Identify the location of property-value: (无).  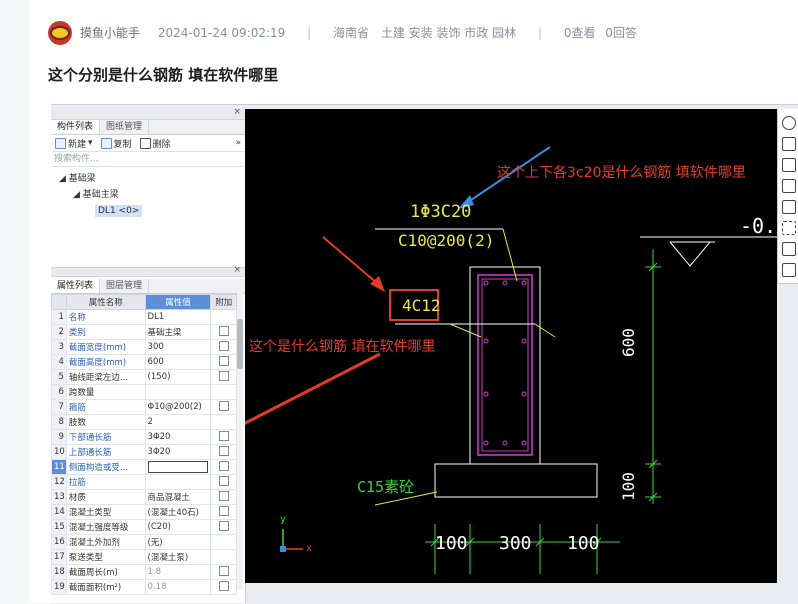
(178, 542).